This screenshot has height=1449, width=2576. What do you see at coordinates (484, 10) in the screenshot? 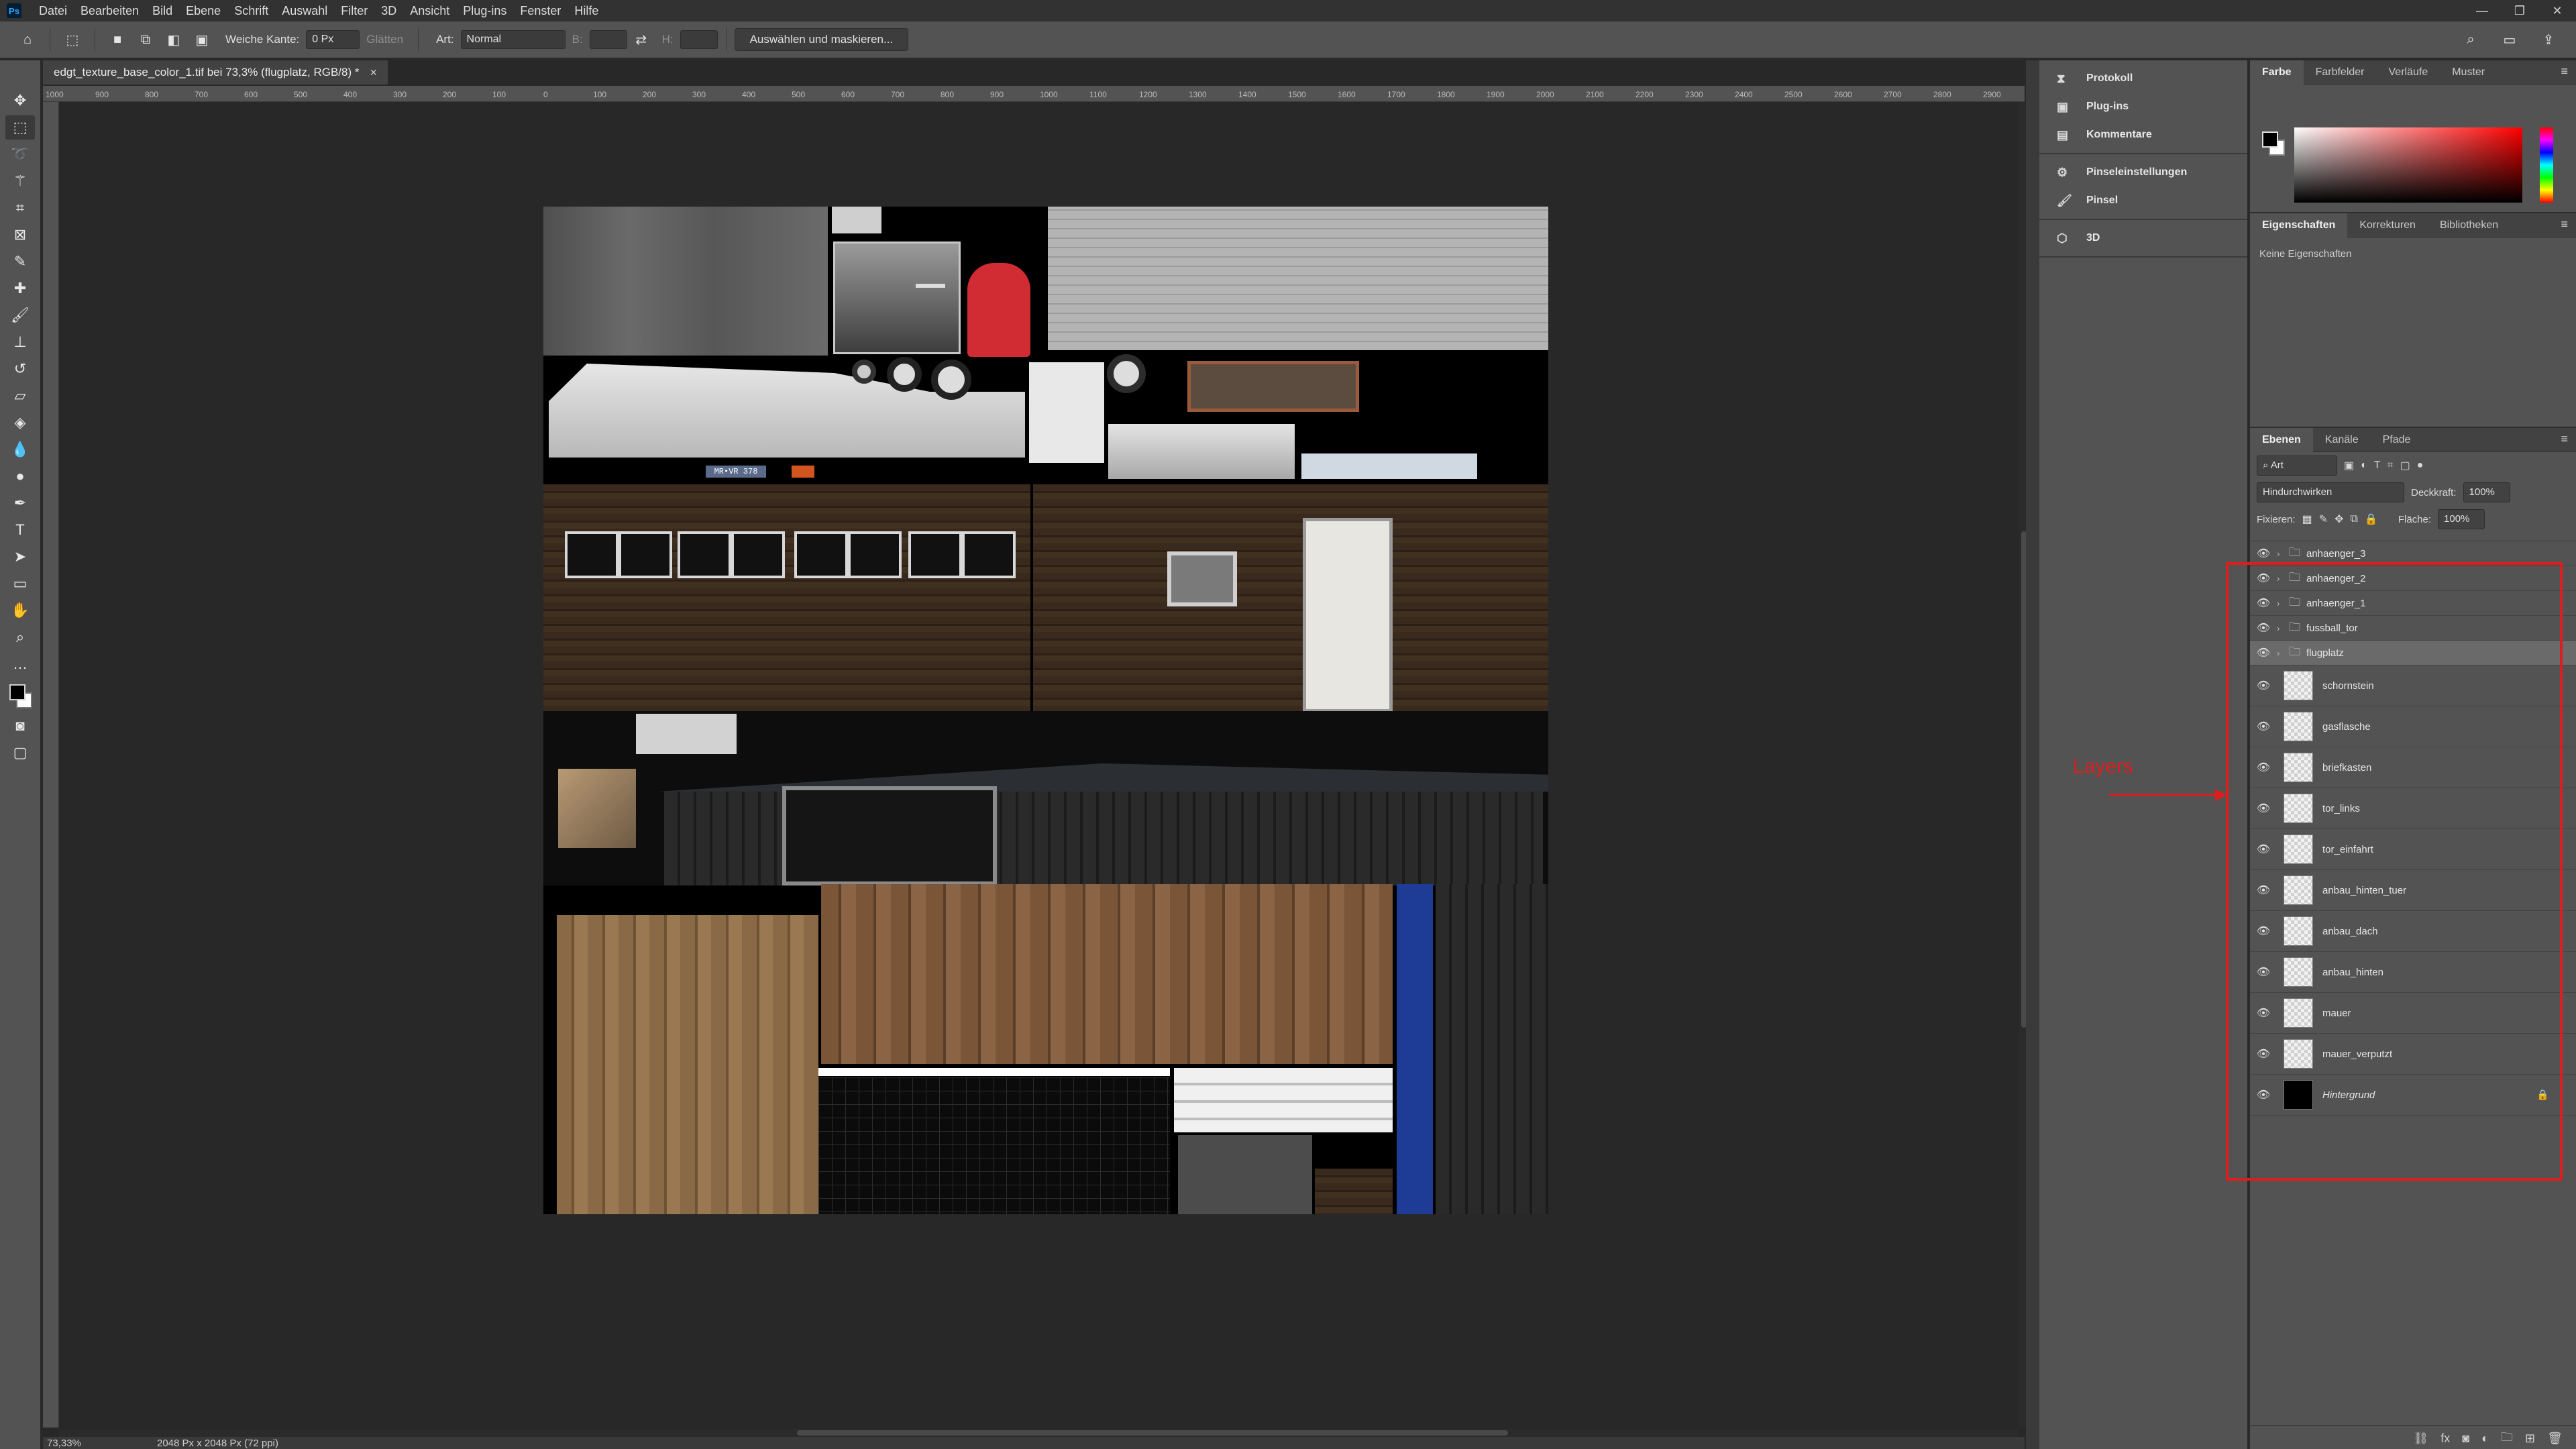
I see `menu-plug-ins: Plug-ins` at bounding box center [484, 10].